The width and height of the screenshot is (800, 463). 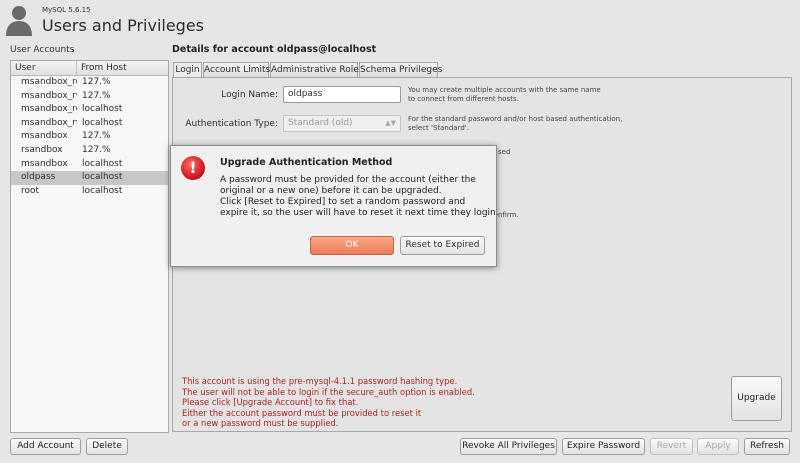 What do you see at coordinates (193, 168) in the screenshot?
I see `error-icon: !` at bounding box center [193, 168].